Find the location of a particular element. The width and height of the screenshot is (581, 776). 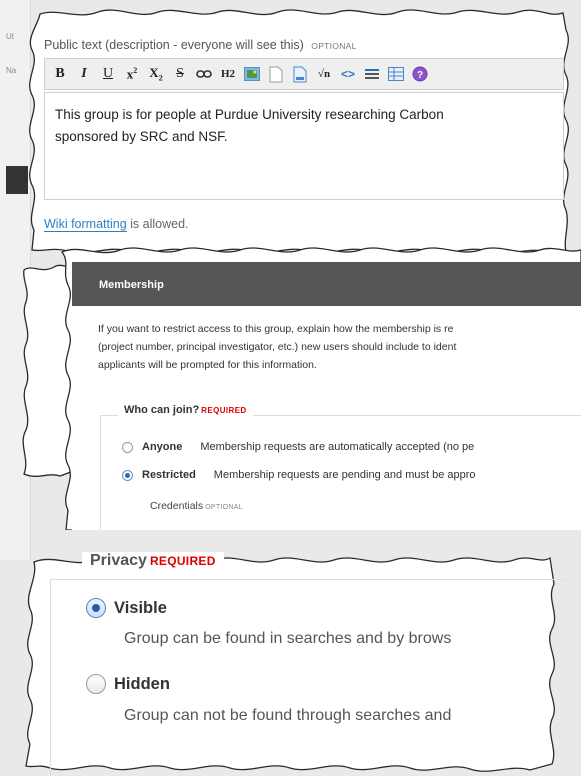

wiki-editor-toolbar: B I U x2 X2 S H2 √n <> ? is located at coordinates (304, 74).